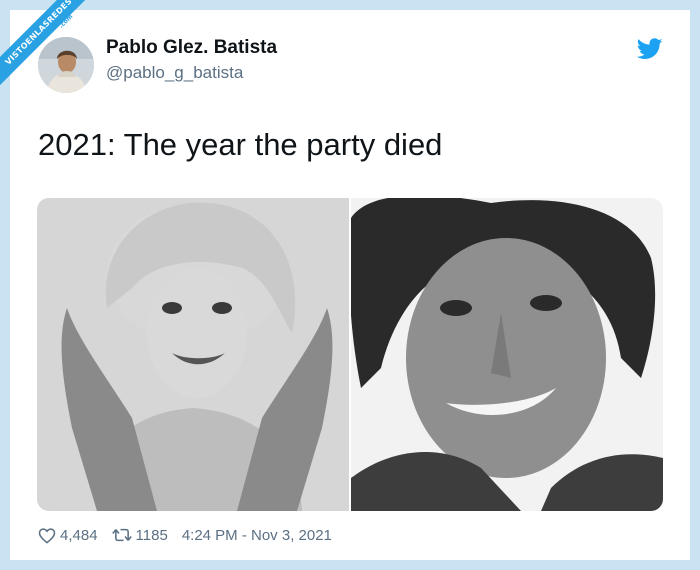 This screenshot has height=570, width=700. I want to click on tweet-stats: 4,484 1185 4:24 PM - Nov 3, 2021, so click(192, 535).